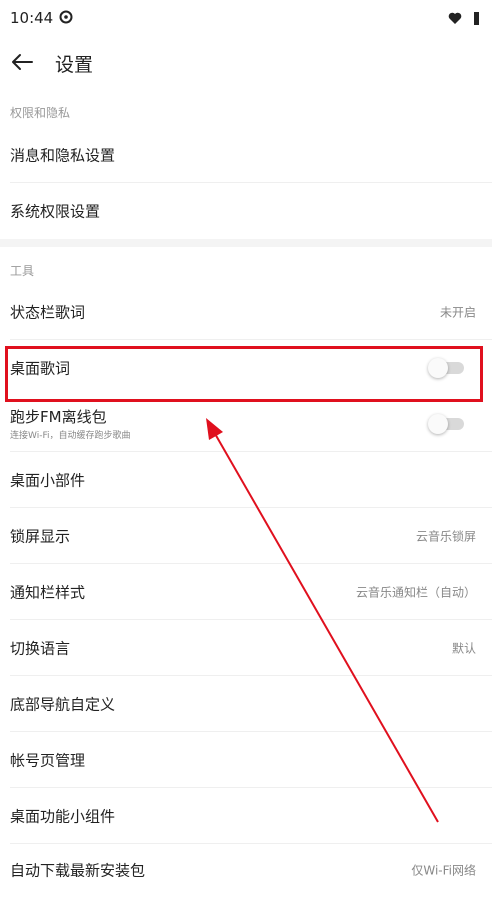 This screenshot has width=500, height=897. Describe the element at coordinates (246, 648) in the screenshot. I see `settings-row-language: 切换语言 默认` at that location.